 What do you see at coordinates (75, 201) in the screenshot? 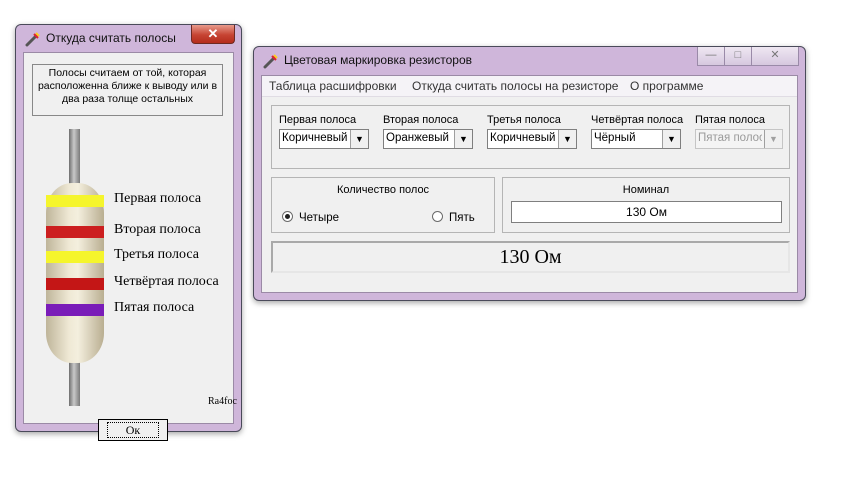
I see `band-first` at bounding box center [75, 201].